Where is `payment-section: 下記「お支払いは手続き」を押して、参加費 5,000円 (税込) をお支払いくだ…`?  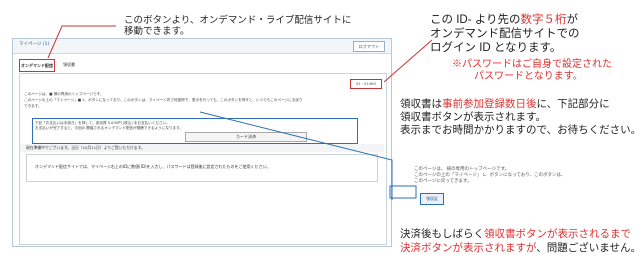 payment-section: 下記「お支払いは手続き」を押して、参加費 5,000円 (税込) をお支払いくだ… is located at coordinates (195, 131).